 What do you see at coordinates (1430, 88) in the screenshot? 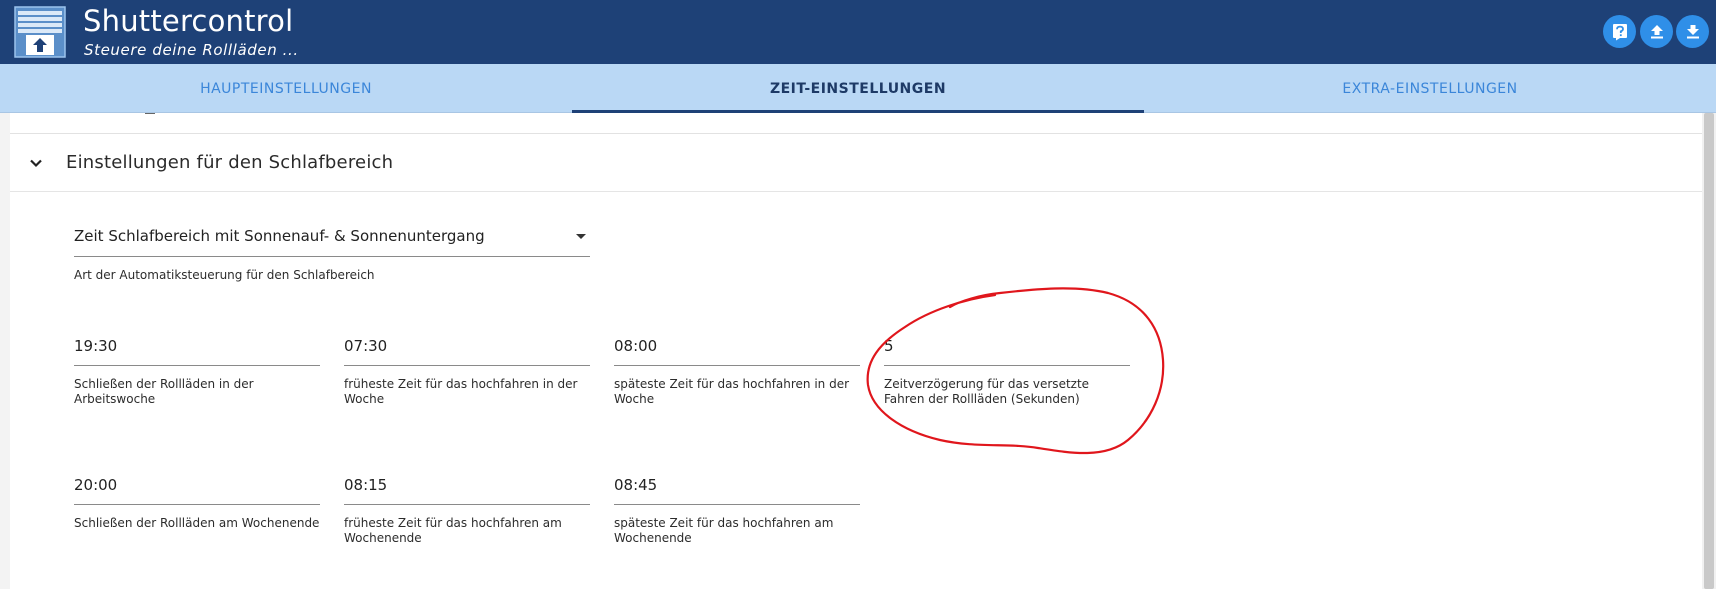
I see `tab-extra-einstellungen: EXTRA-EINSTELLUNGEN` at bounding box center [1430, 88].